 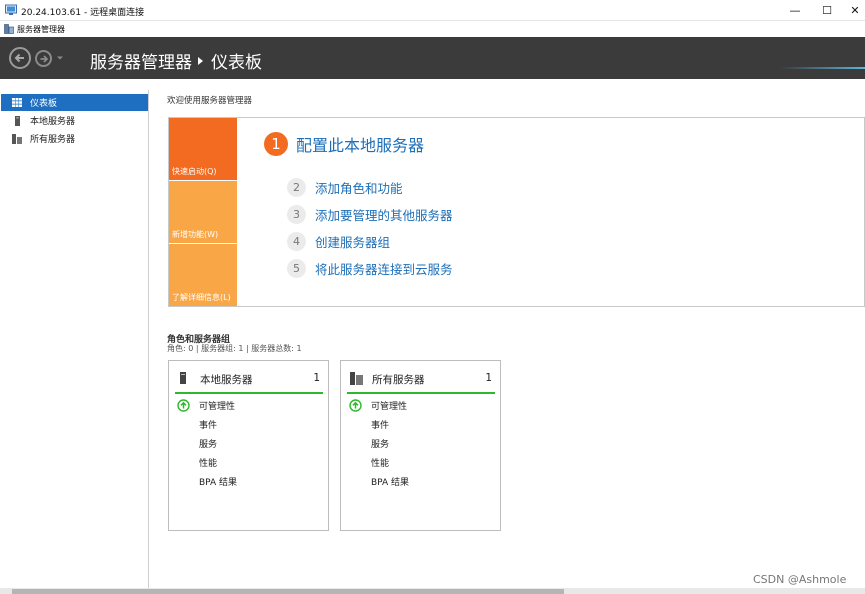 I want to click on sidebar-item-label: 所有服务器, so click(x=52, y=138).